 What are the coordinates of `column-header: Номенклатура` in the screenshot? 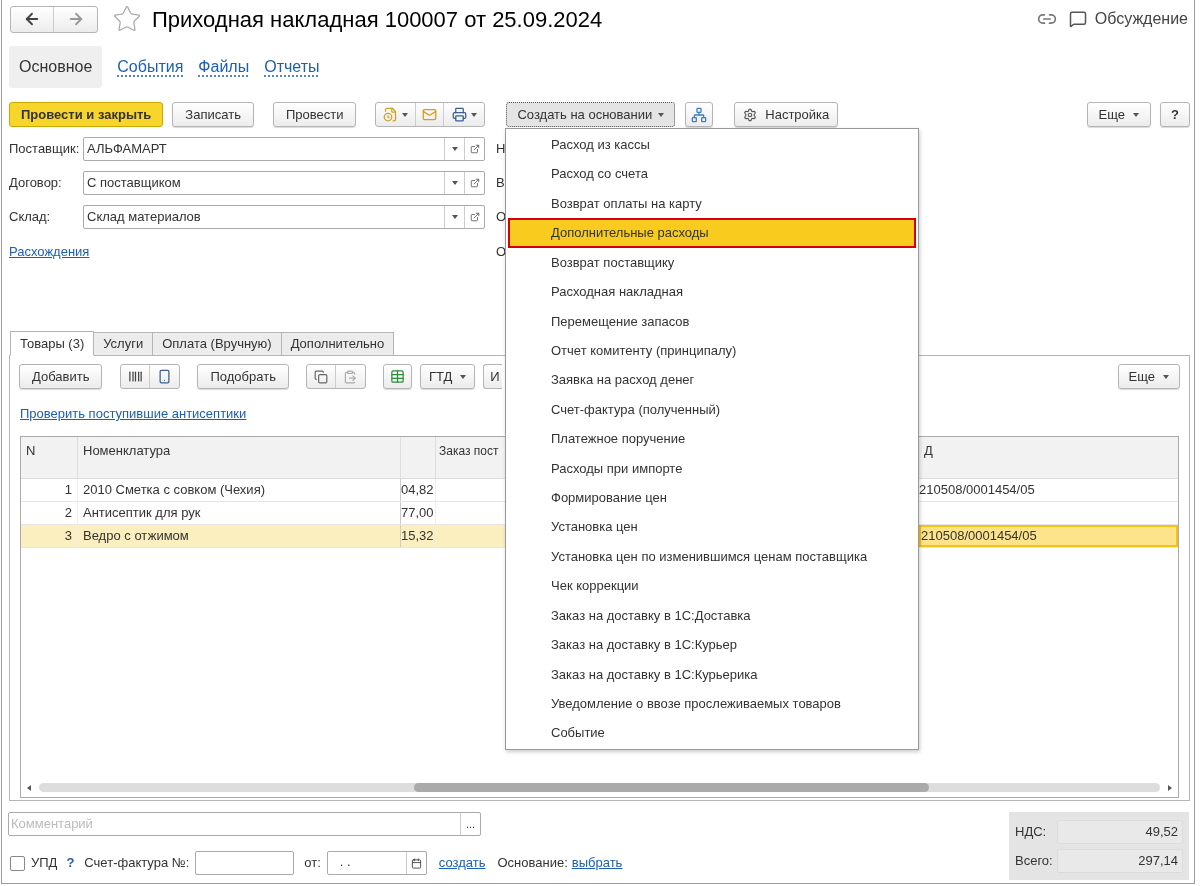 It's located at (127, 450).